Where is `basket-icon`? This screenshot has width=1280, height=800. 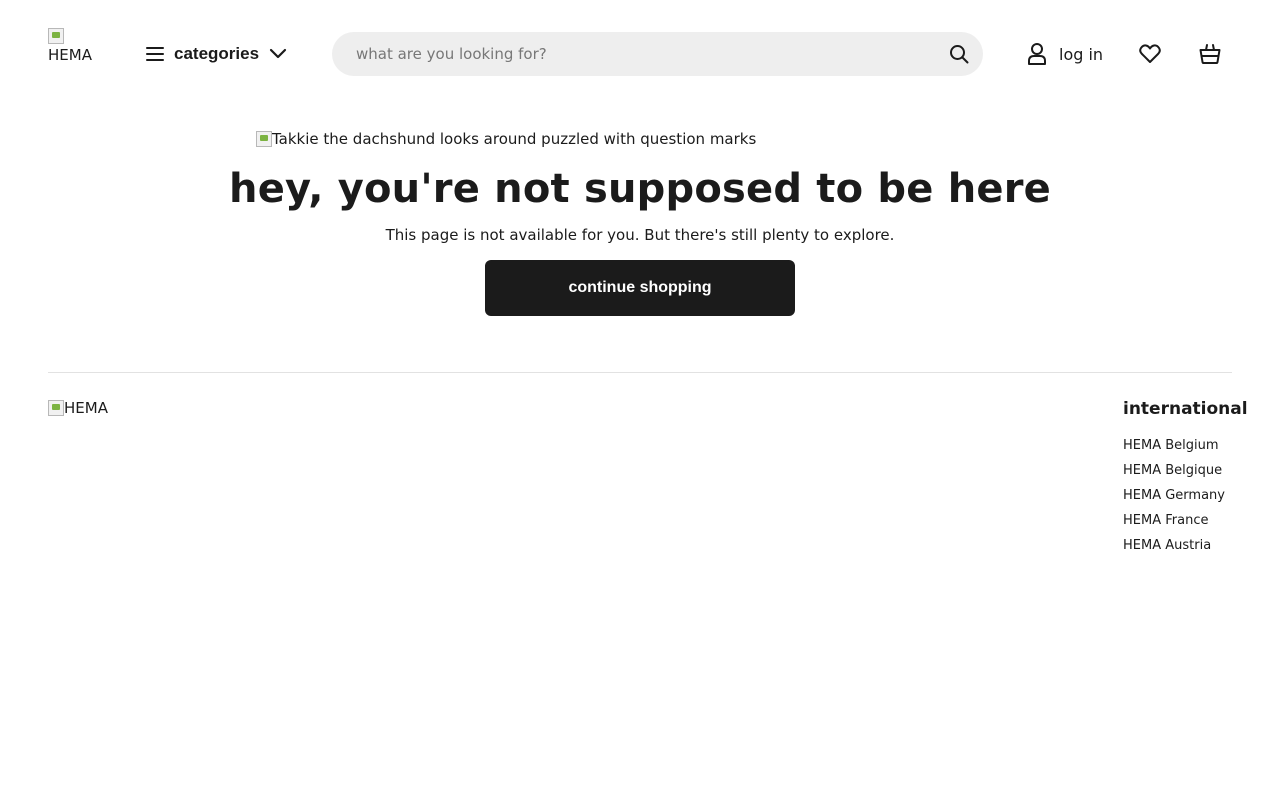
basket-icon is located at coordinates (1210, 54).